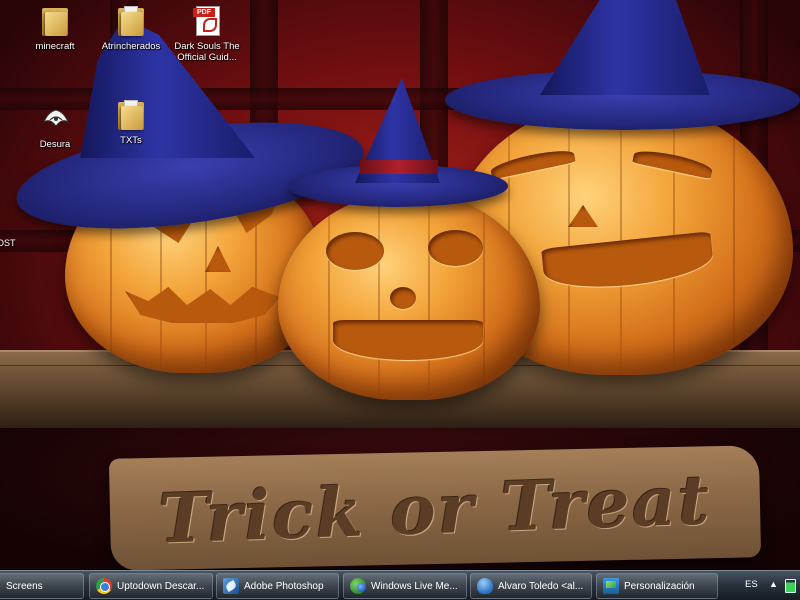 This screenshot has height=600, width=800. I want to click on desura-icon, so click(55, 119).